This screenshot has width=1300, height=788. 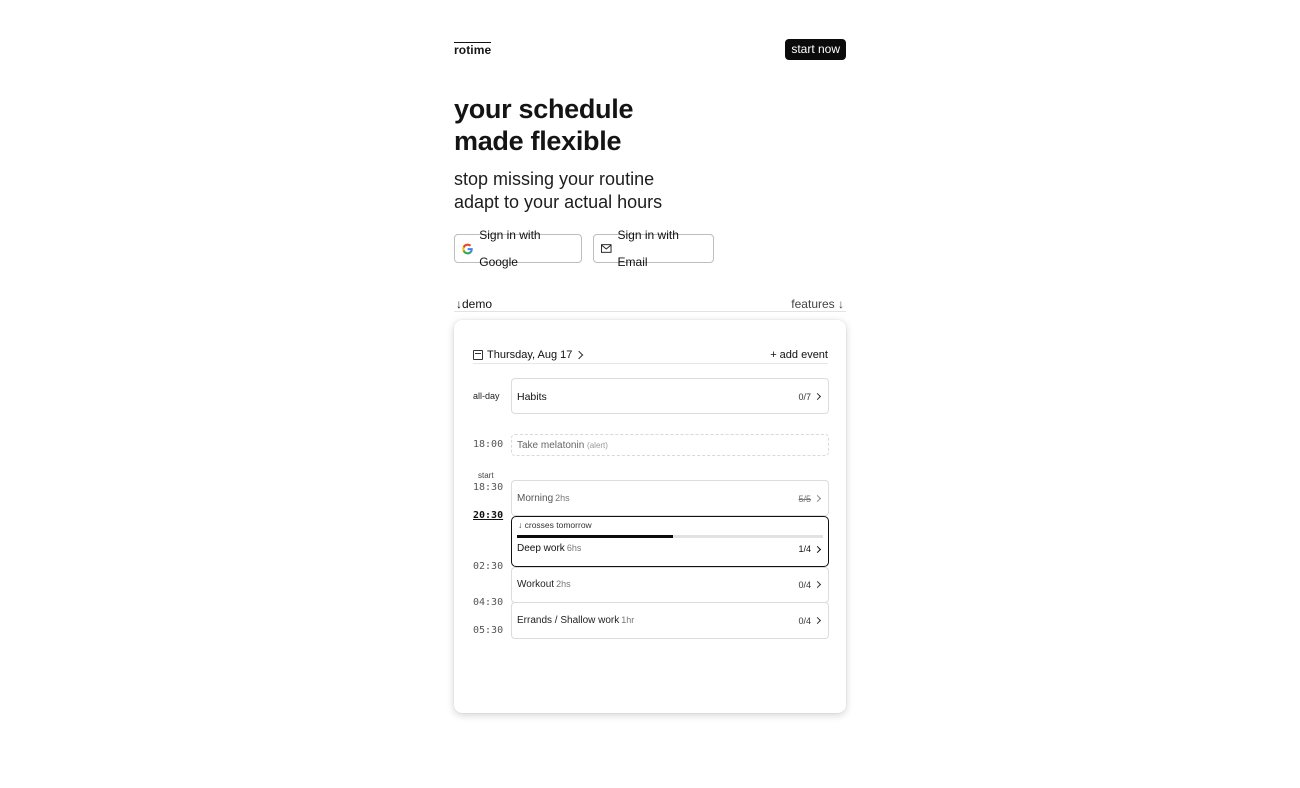 What do you see at coordinates (486, 396) in the screenshot?
I see `allday-label: all-day` at bounding box center [486, 396].